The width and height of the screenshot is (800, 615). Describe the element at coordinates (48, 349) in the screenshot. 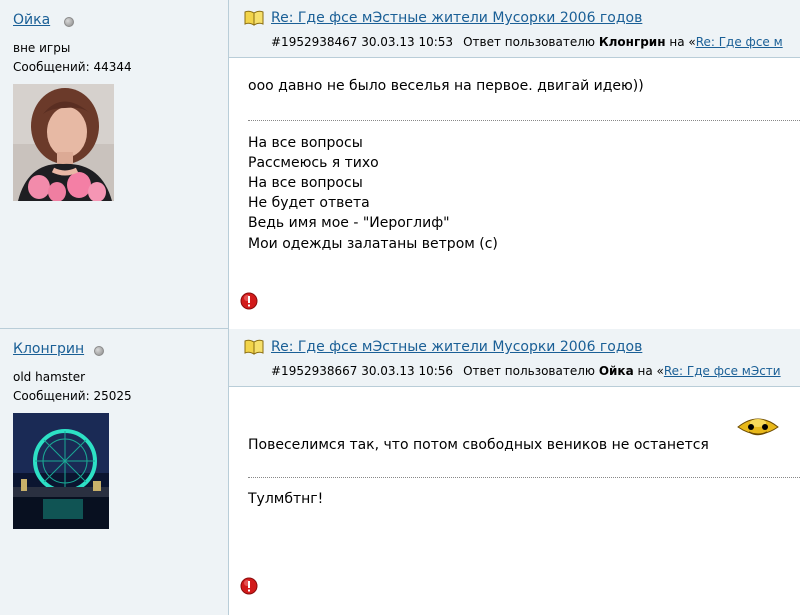

I see `author-name-link: Клонгрин` at that location.